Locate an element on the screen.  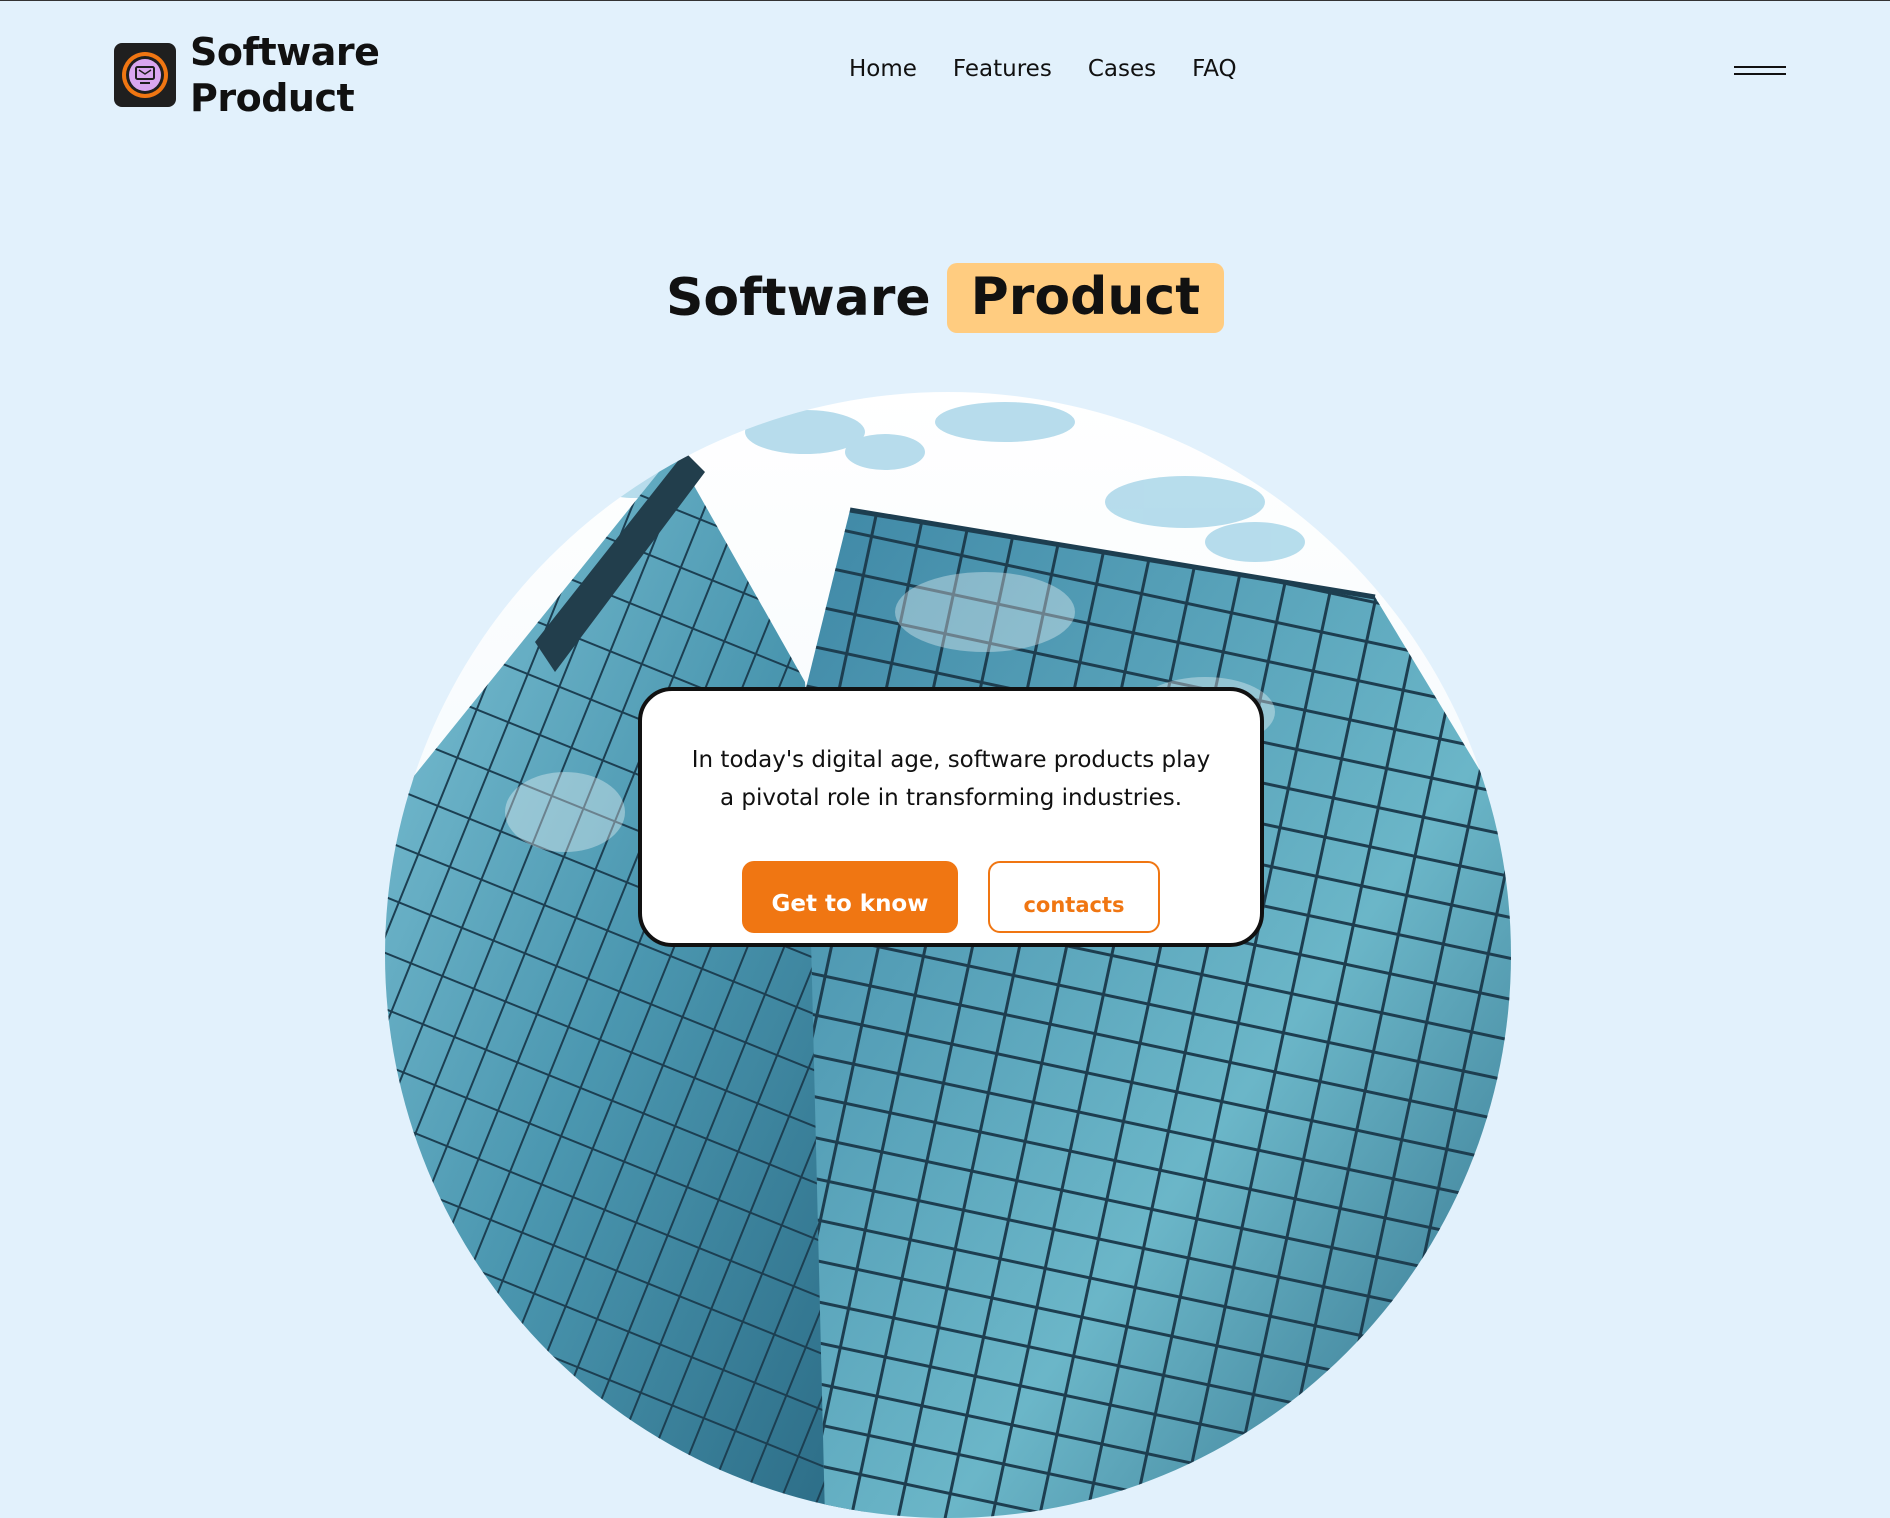
brand-logo: Software Product is located at coordinates (247, 75).